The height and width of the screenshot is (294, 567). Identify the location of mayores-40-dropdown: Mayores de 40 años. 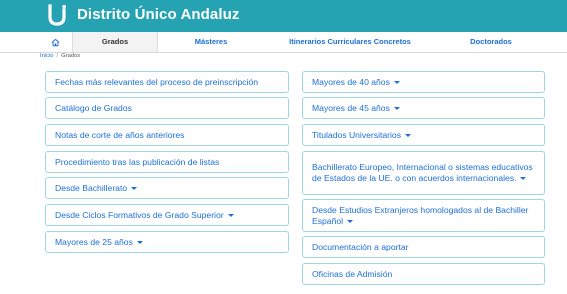
(423, 82).